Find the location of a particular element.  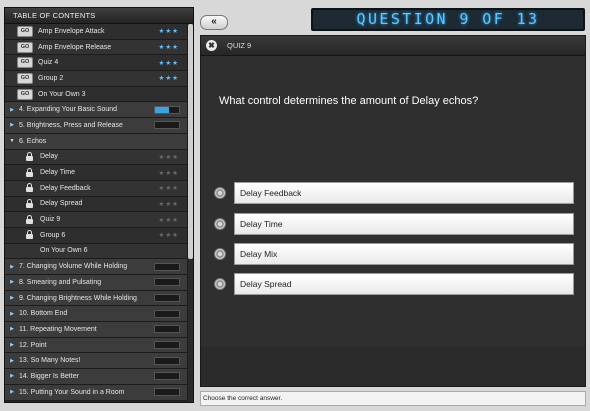

toc-label: 14. Bigger Is Better is located at coordinates (49, 376).